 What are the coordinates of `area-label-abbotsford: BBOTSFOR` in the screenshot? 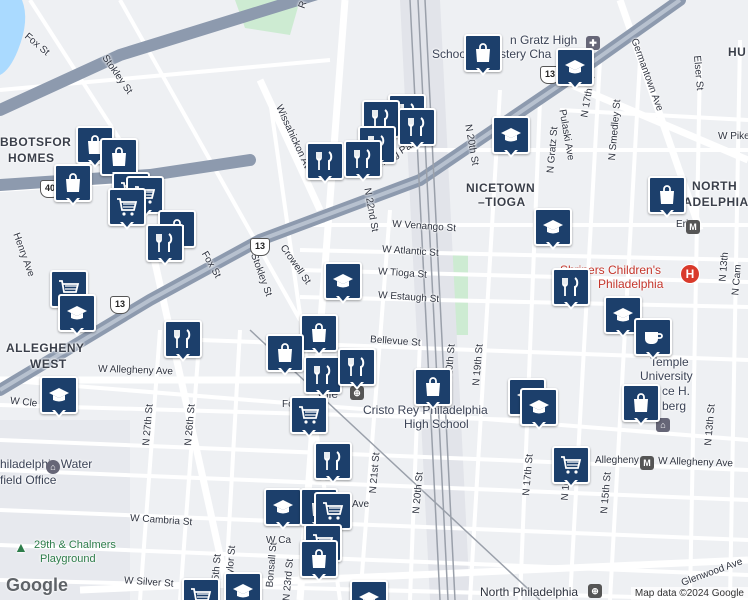 It's located at (36, 142).